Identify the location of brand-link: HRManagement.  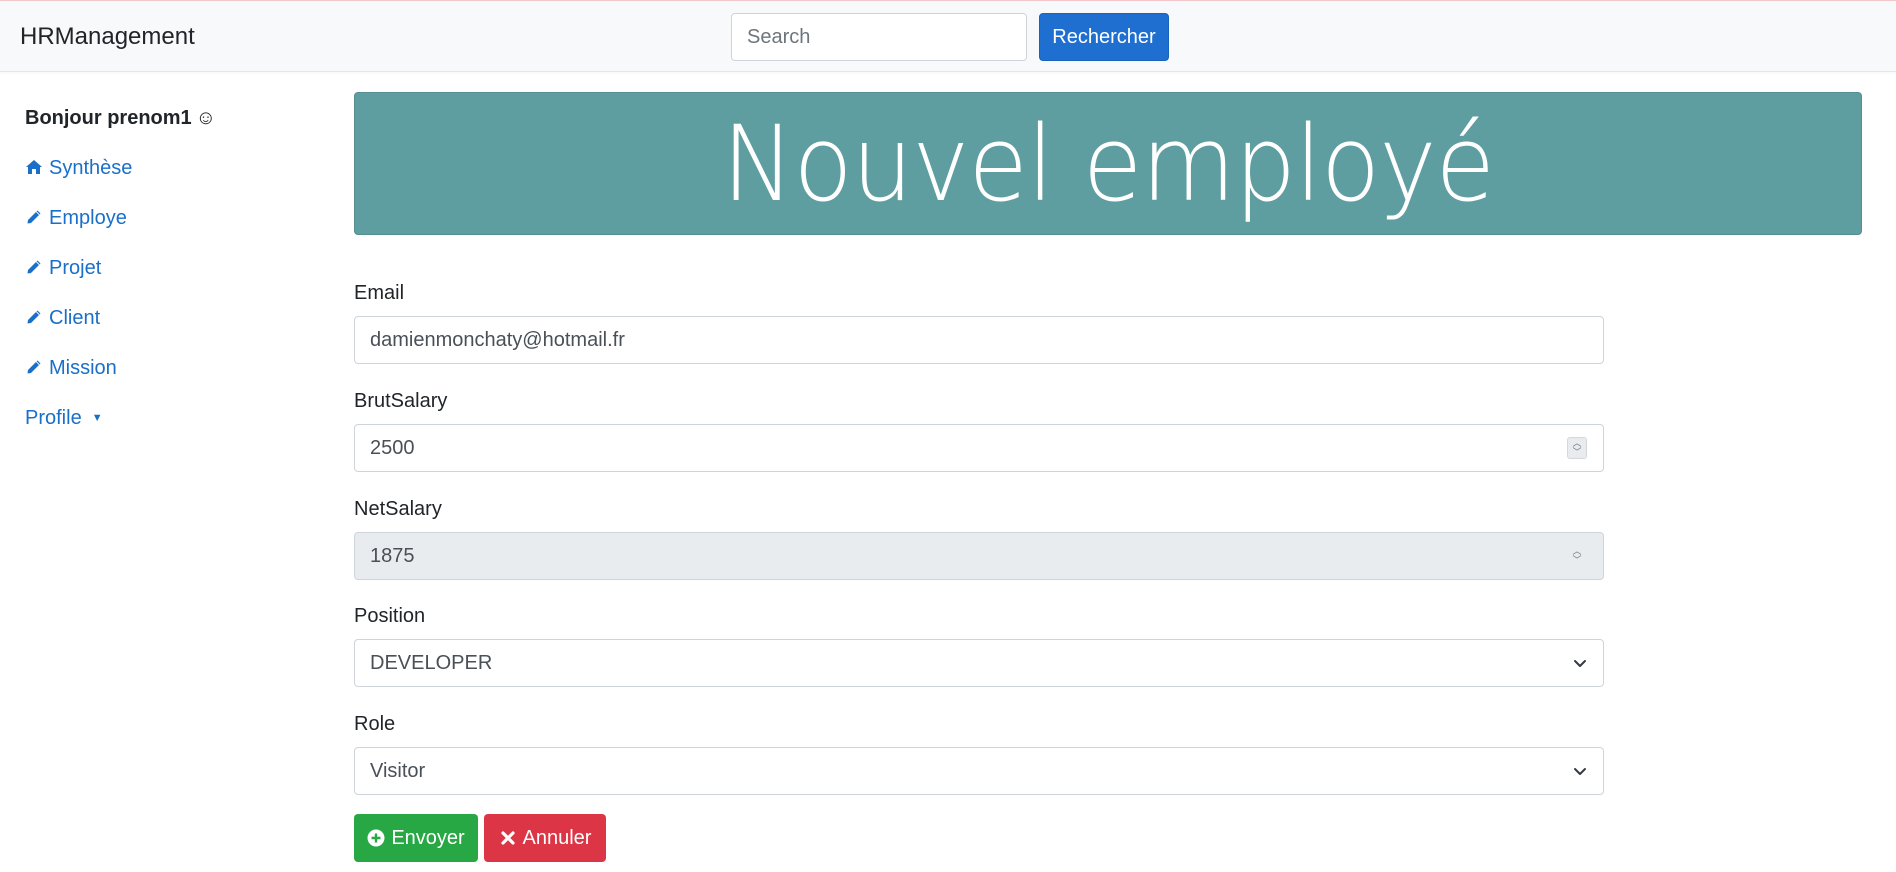
(107, 37).